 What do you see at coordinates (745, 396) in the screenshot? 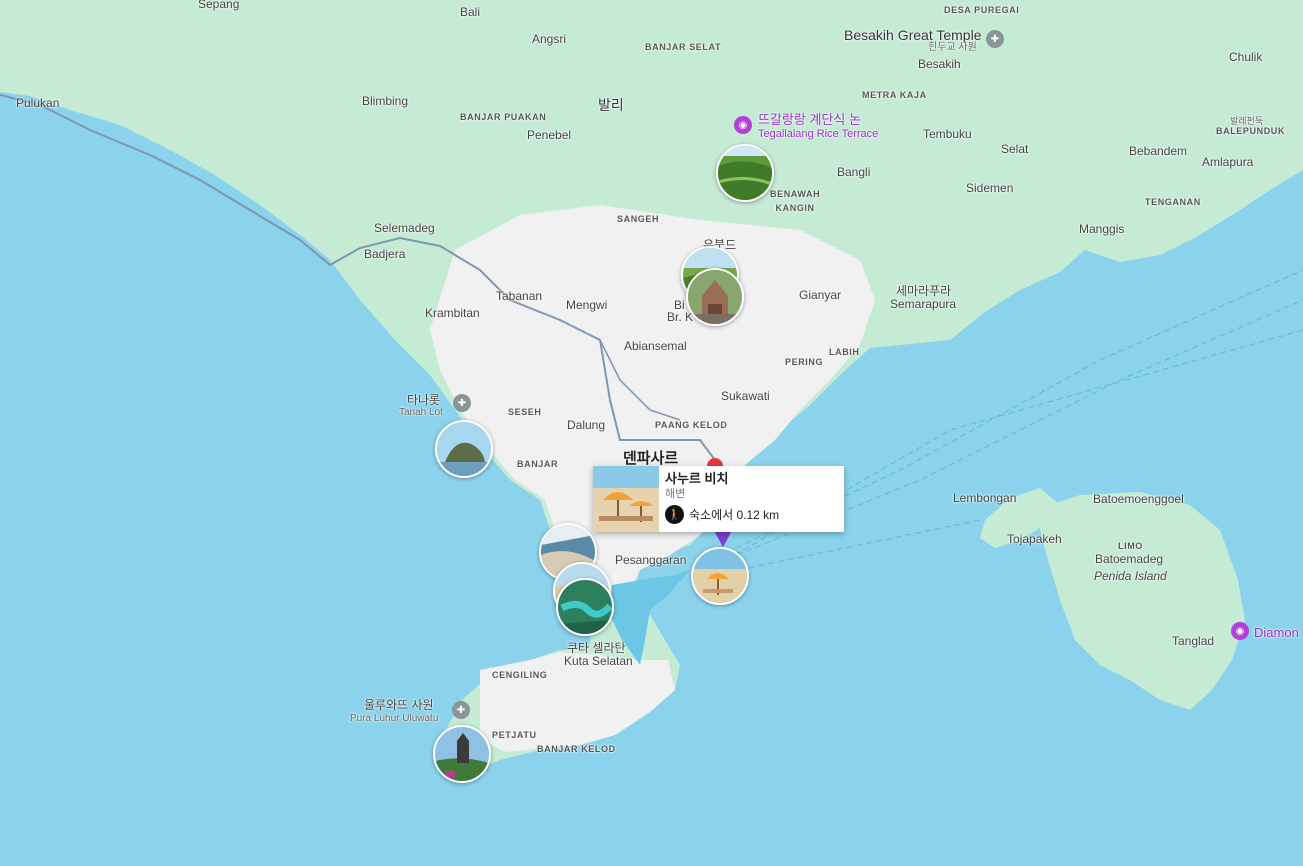
I see `label-sukawati: Sukawati` at bounding box center [745, 396].